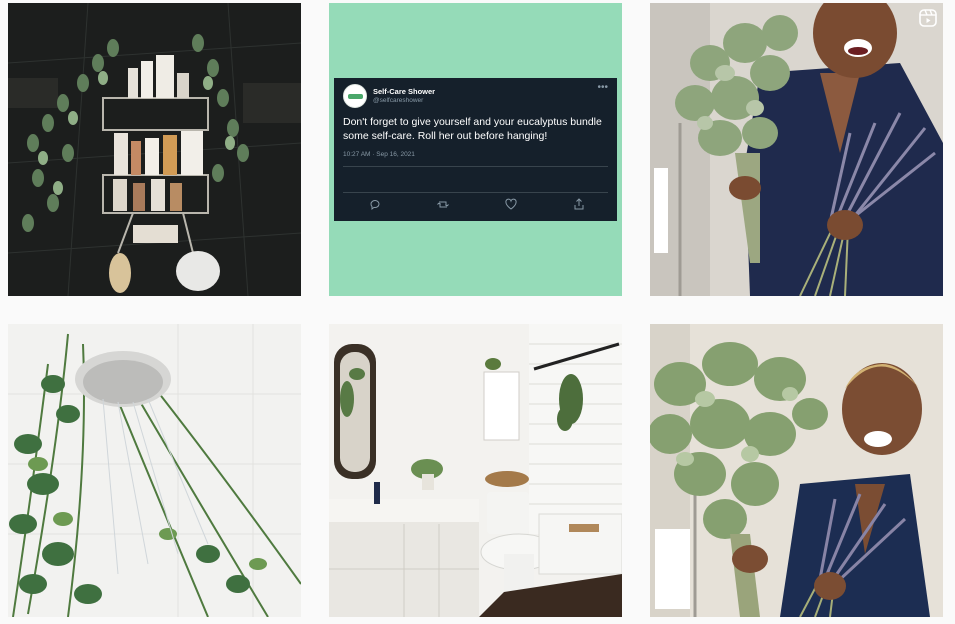 The width and height of the screenshot is (955, 624). Describe the element at coordinates (475, 204) in the screenshot. I see `tweet-actions` at that location.